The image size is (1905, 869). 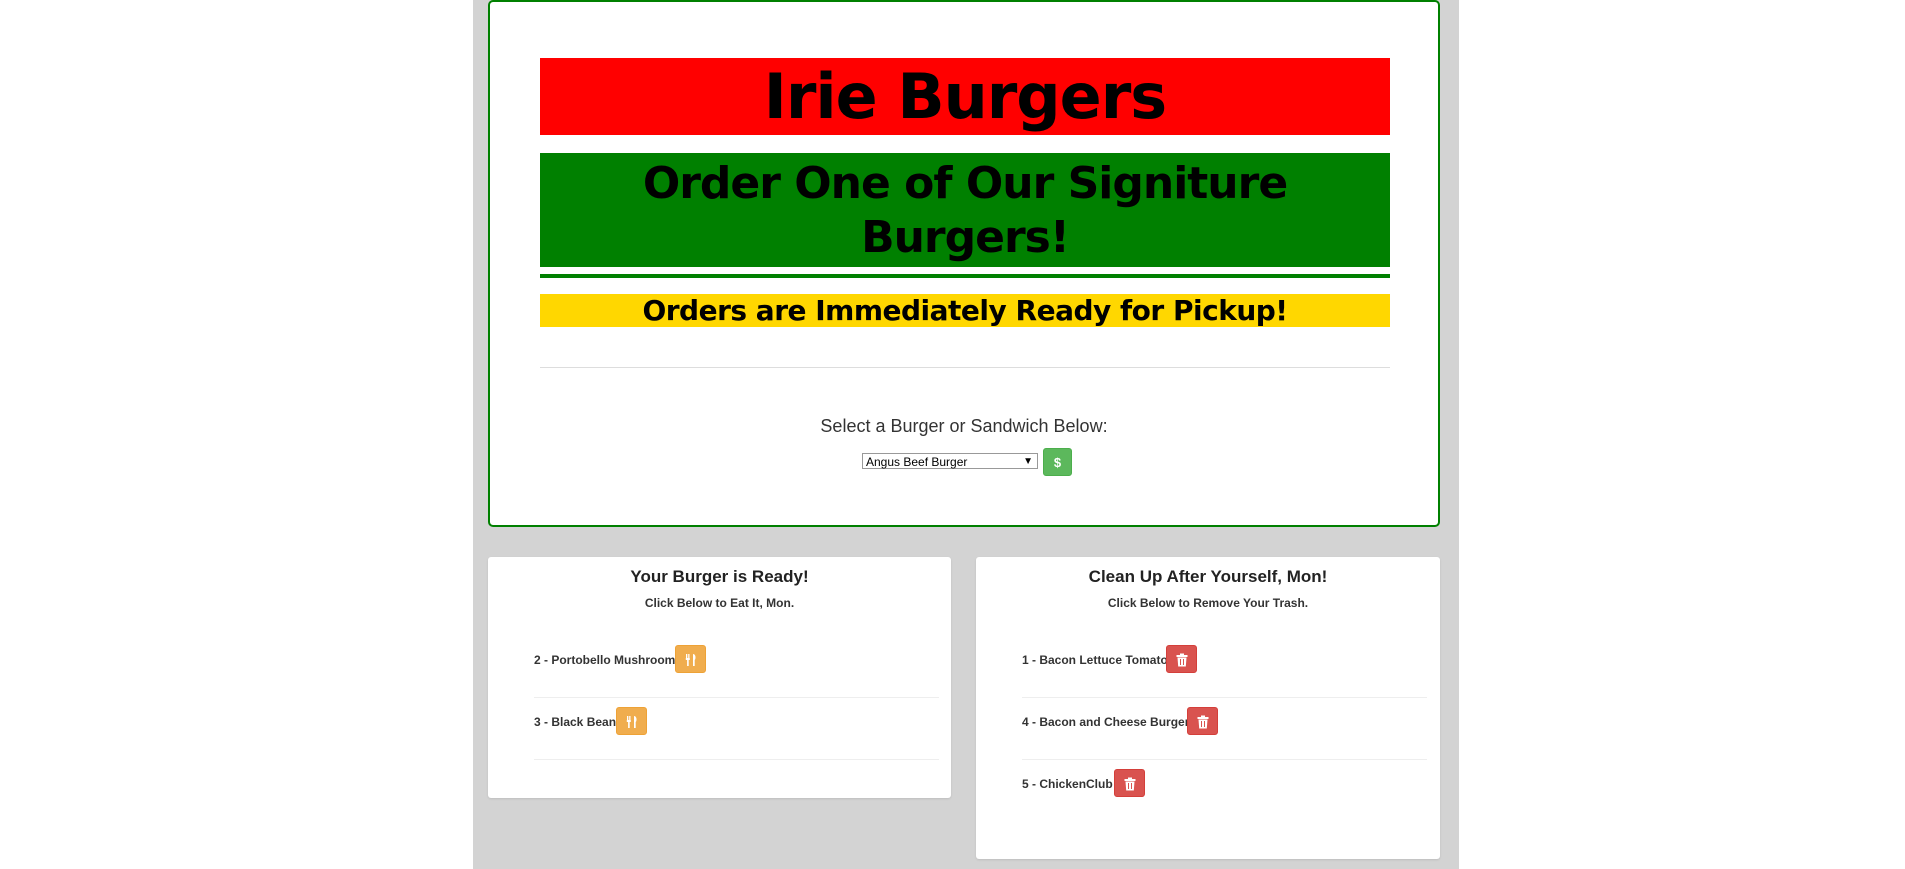 I want to click on trash-panel-title: Clean Up After Yourself, Mon!, so click(x=1208, y=576).